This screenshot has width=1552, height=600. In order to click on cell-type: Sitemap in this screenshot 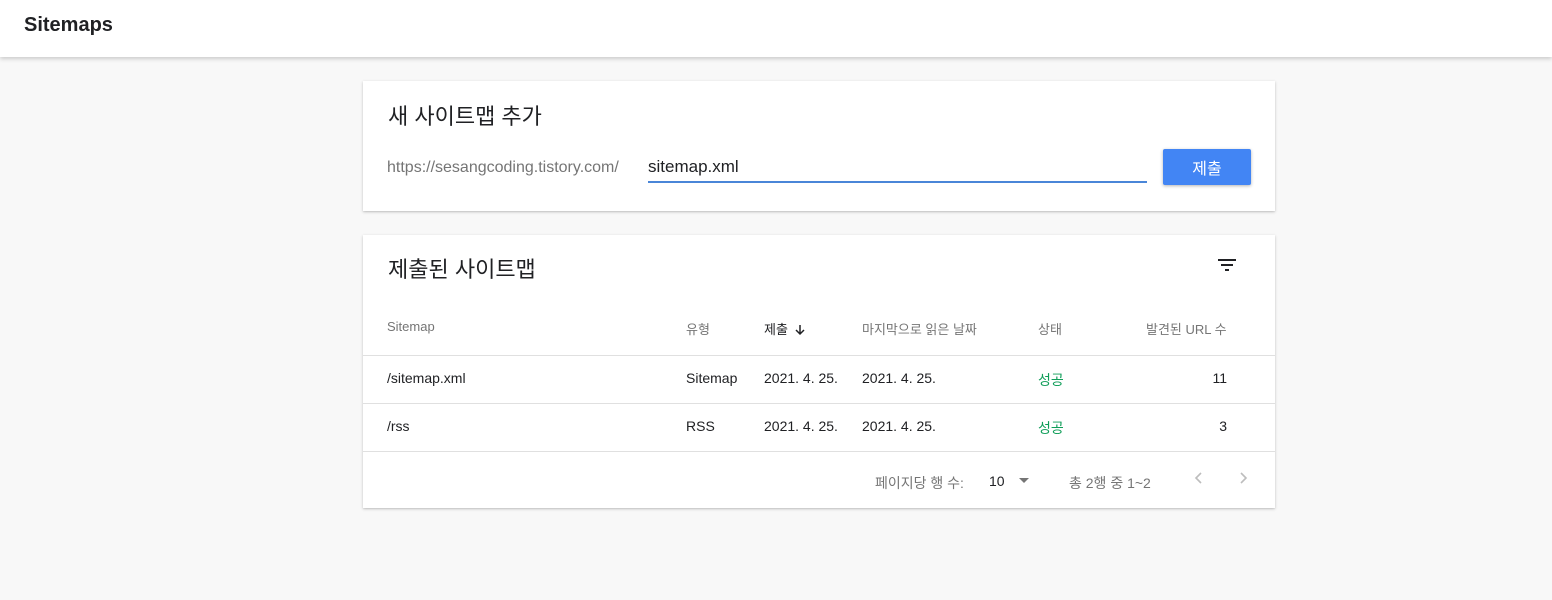, I will do `click(712, 378)`.